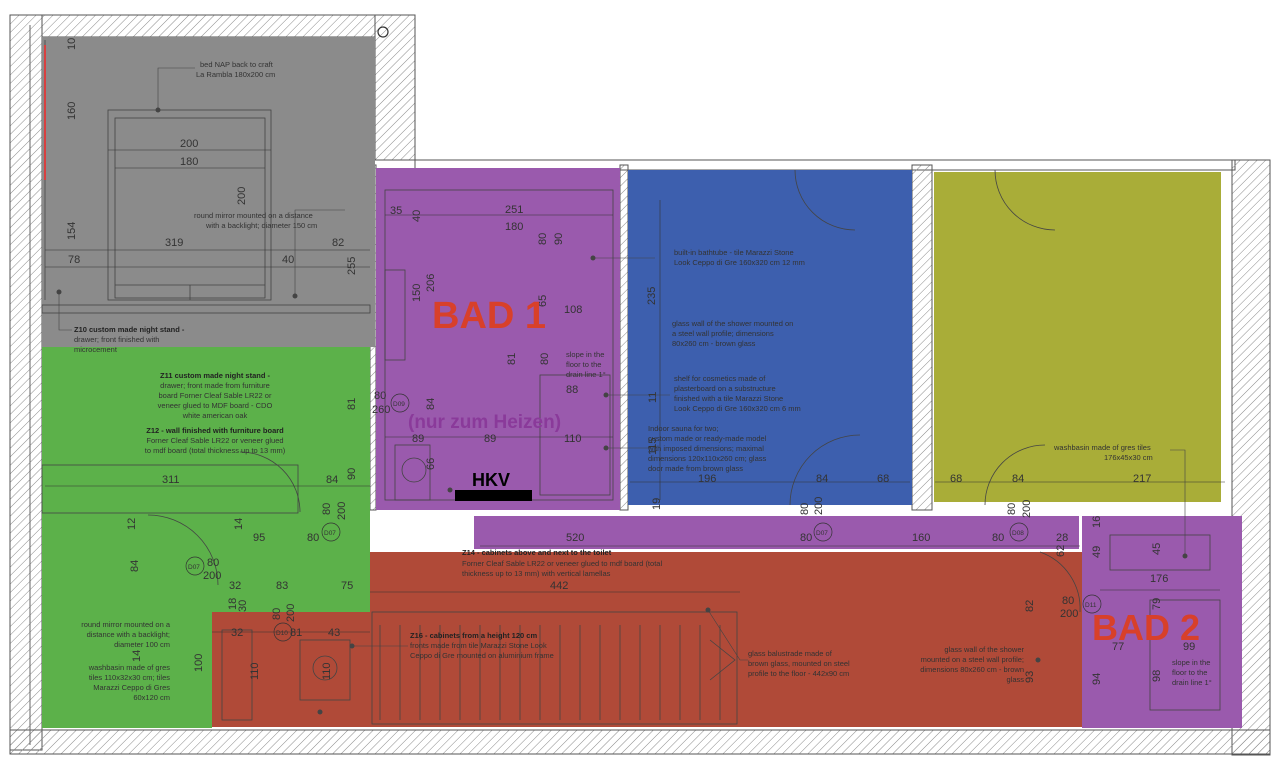 The height and width of the screenshot is (761, 1280). What do you see at coordinates (514, 210) in the screenshot?
I see `dim-label: 251` at bounding box center [514, 210].